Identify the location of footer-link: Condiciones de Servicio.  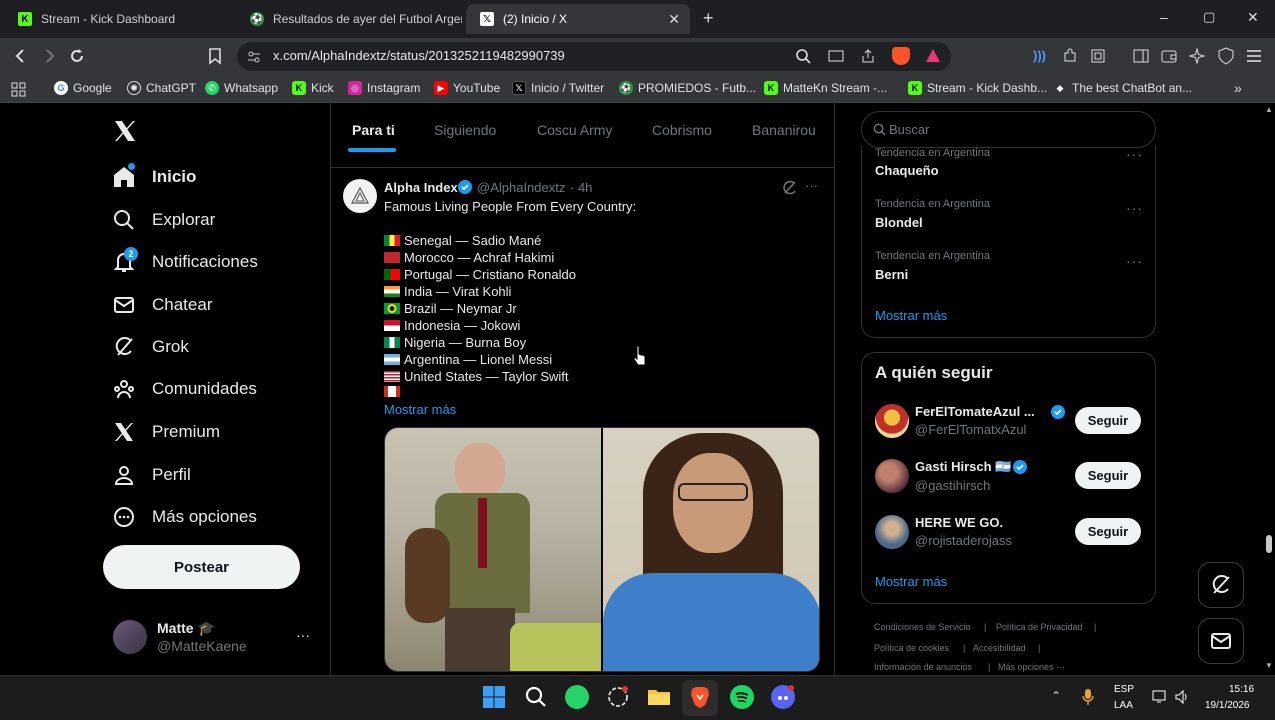
(922, 627).